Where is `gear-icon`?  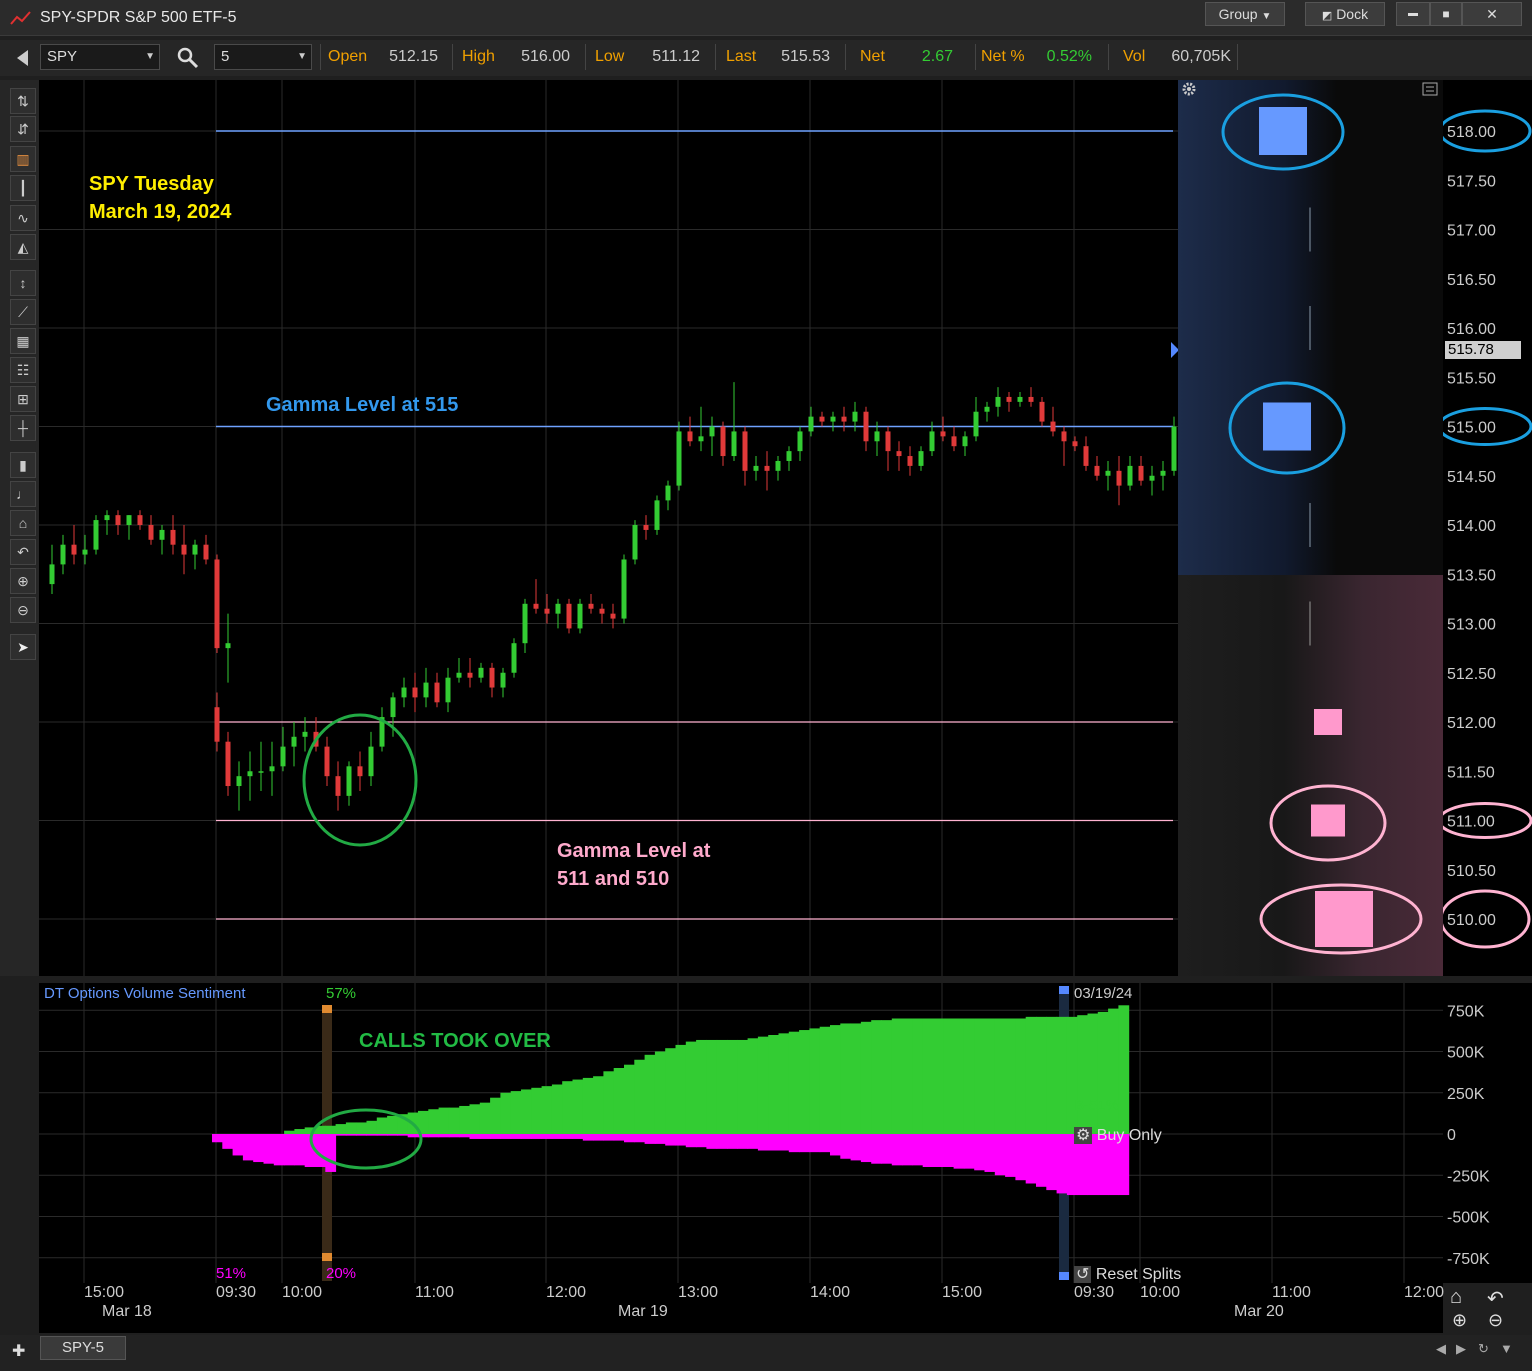 gear-icon is located at coordinates (1190, 89).